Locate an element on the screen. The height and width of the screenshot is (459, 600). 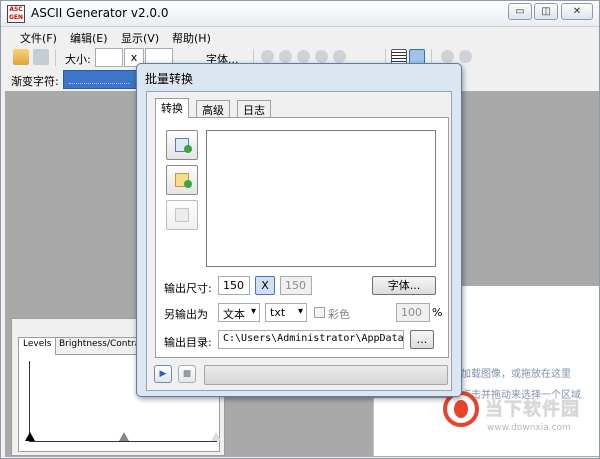
file-list is located at coordinates (321, 198).